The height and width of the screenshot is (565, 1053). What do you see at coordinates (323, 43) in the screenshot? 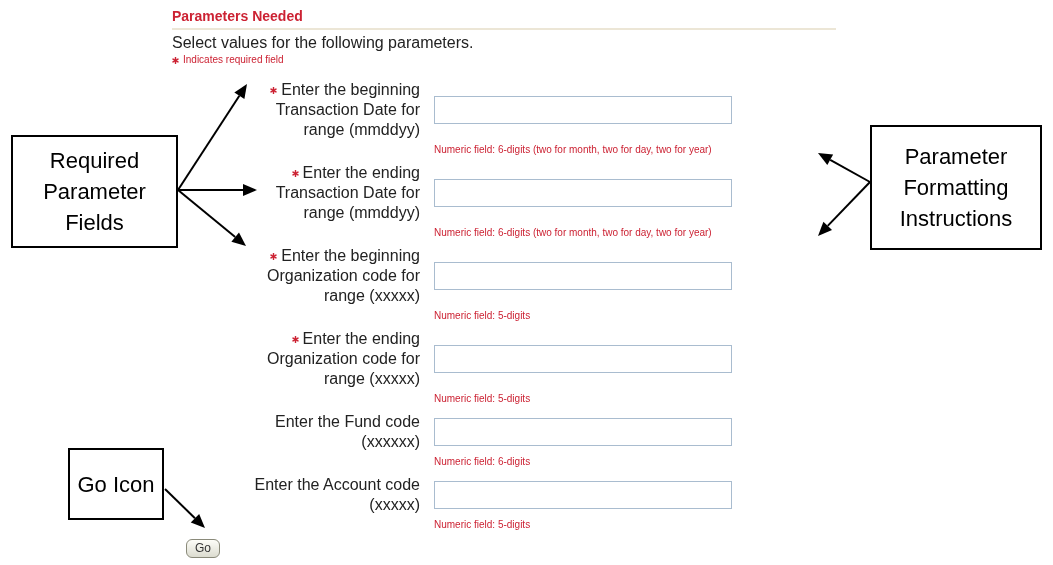
I see `instruction-text: Select values for the following parameters.` at bounding box center [323, 43].